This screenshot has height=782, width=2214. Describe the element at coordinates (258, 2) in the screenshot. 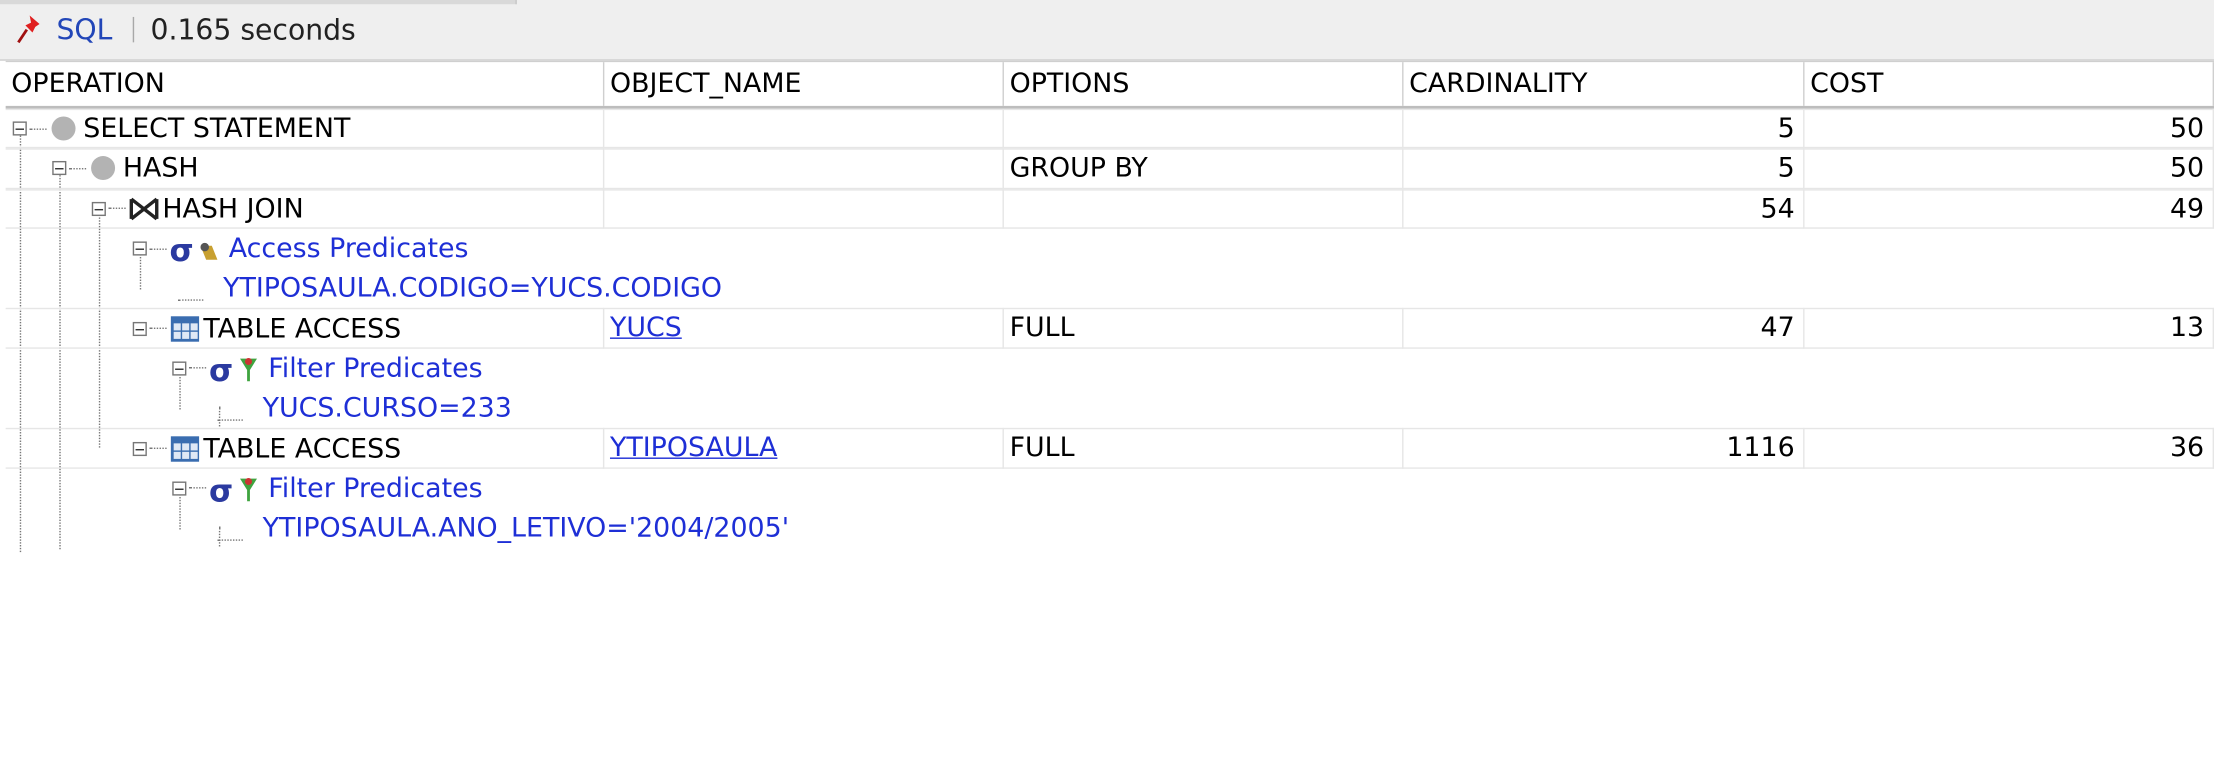

I see `tab-strip-edge` at that location.